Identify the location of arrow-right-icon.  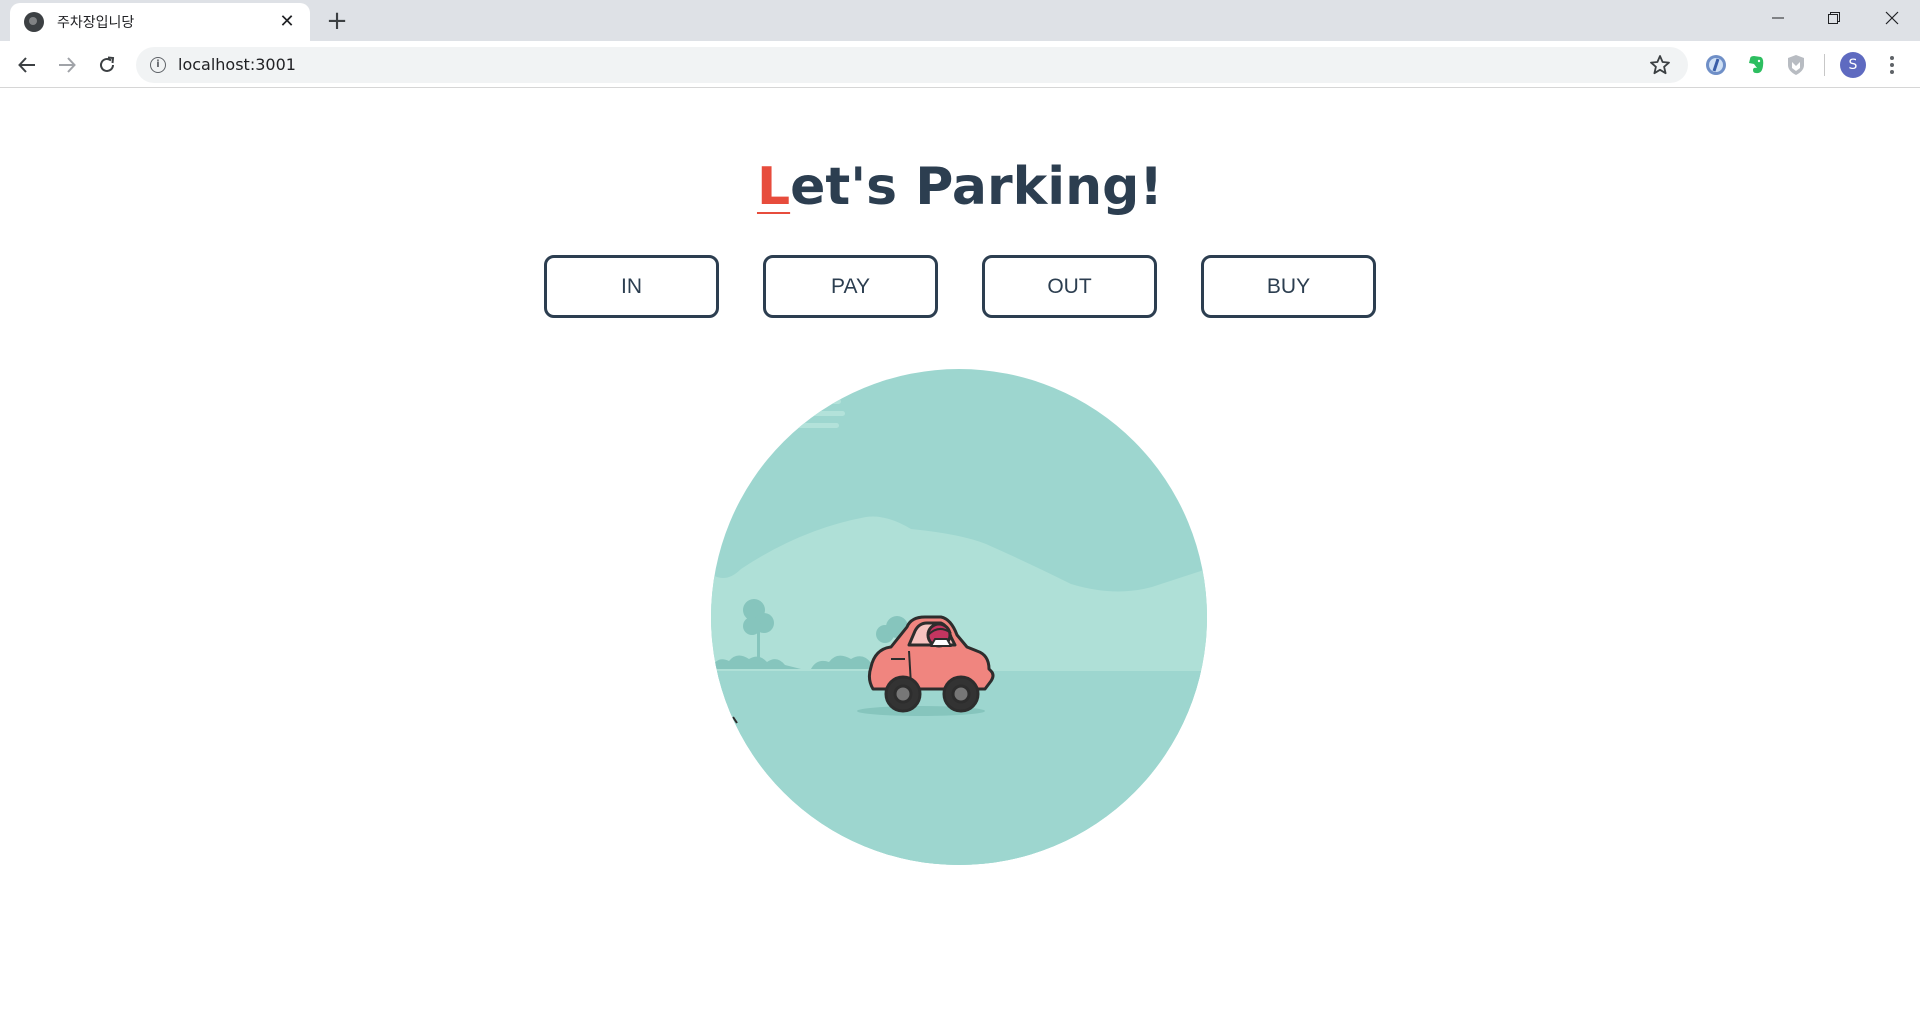
(67, 65).